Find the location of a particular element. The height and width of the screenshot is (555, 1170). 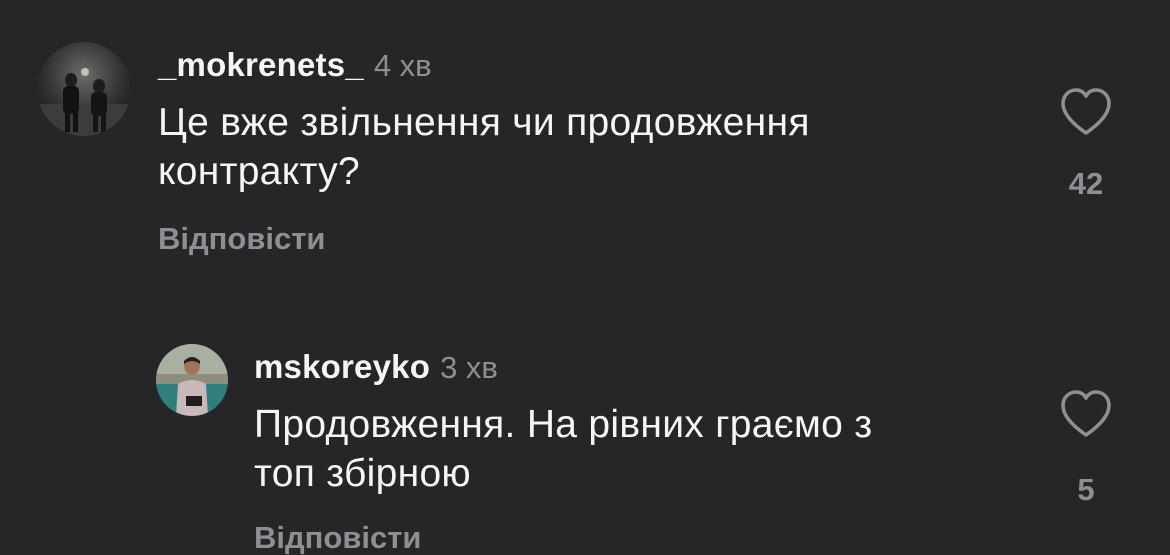

comment-text-line: Це вже звільнення чи продовження is located at coordinates (484, 122).